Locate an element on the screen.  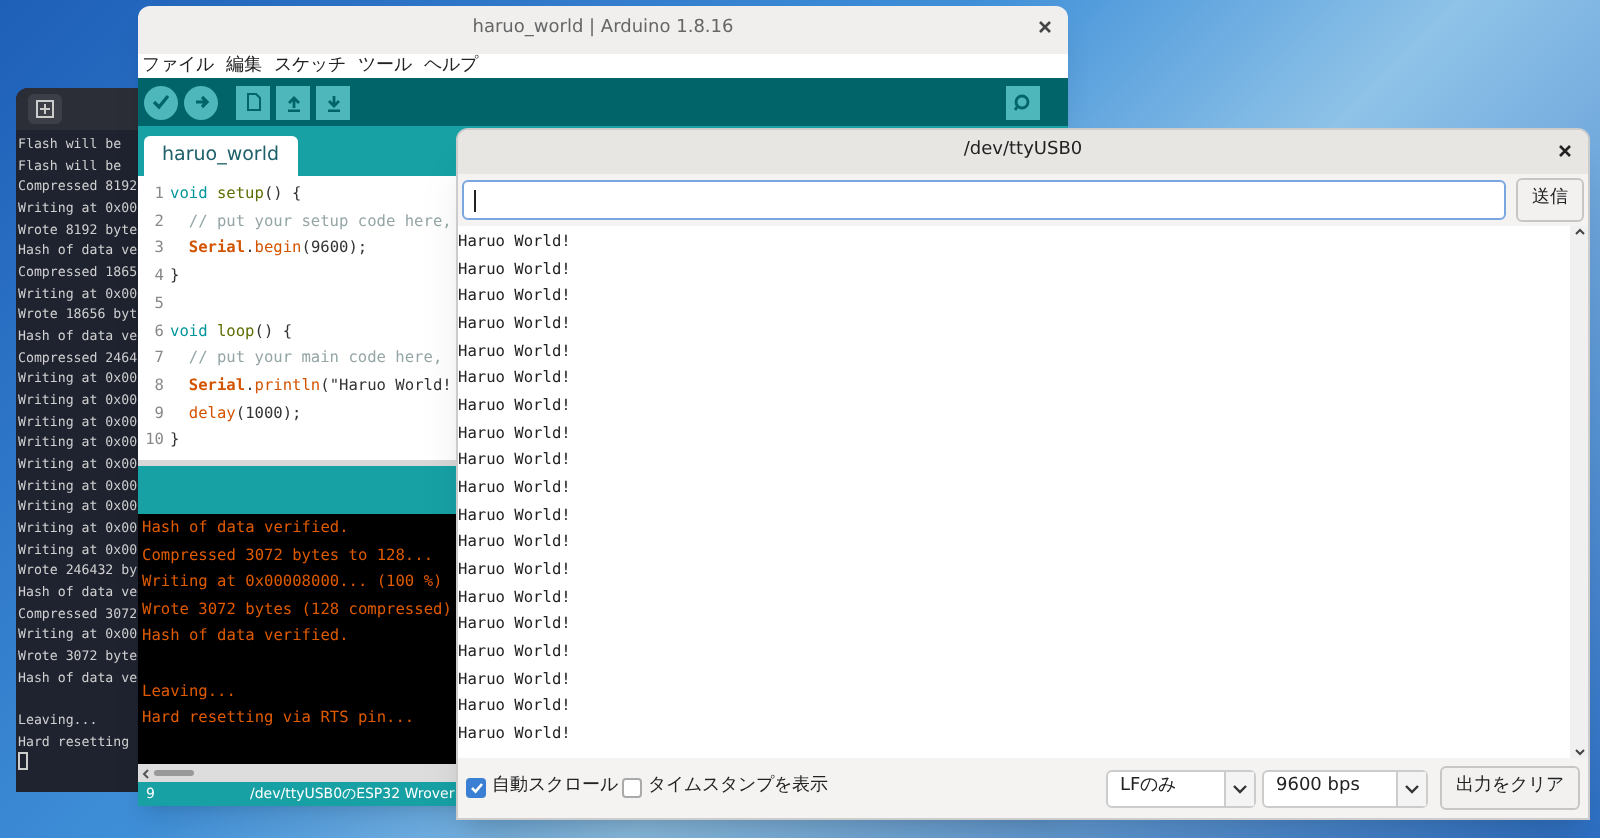
upload-button is located at coordinates (201, 102).